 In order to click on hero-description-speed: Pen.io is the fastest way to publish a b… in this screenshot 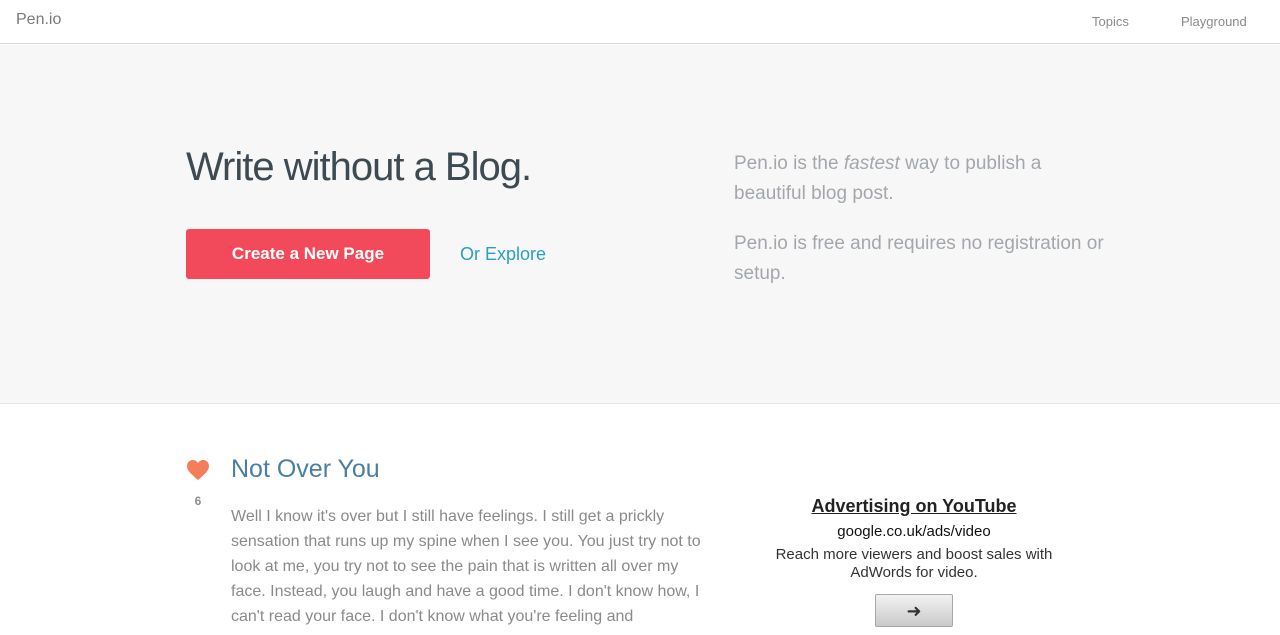, I will do `click(924, 179)`.